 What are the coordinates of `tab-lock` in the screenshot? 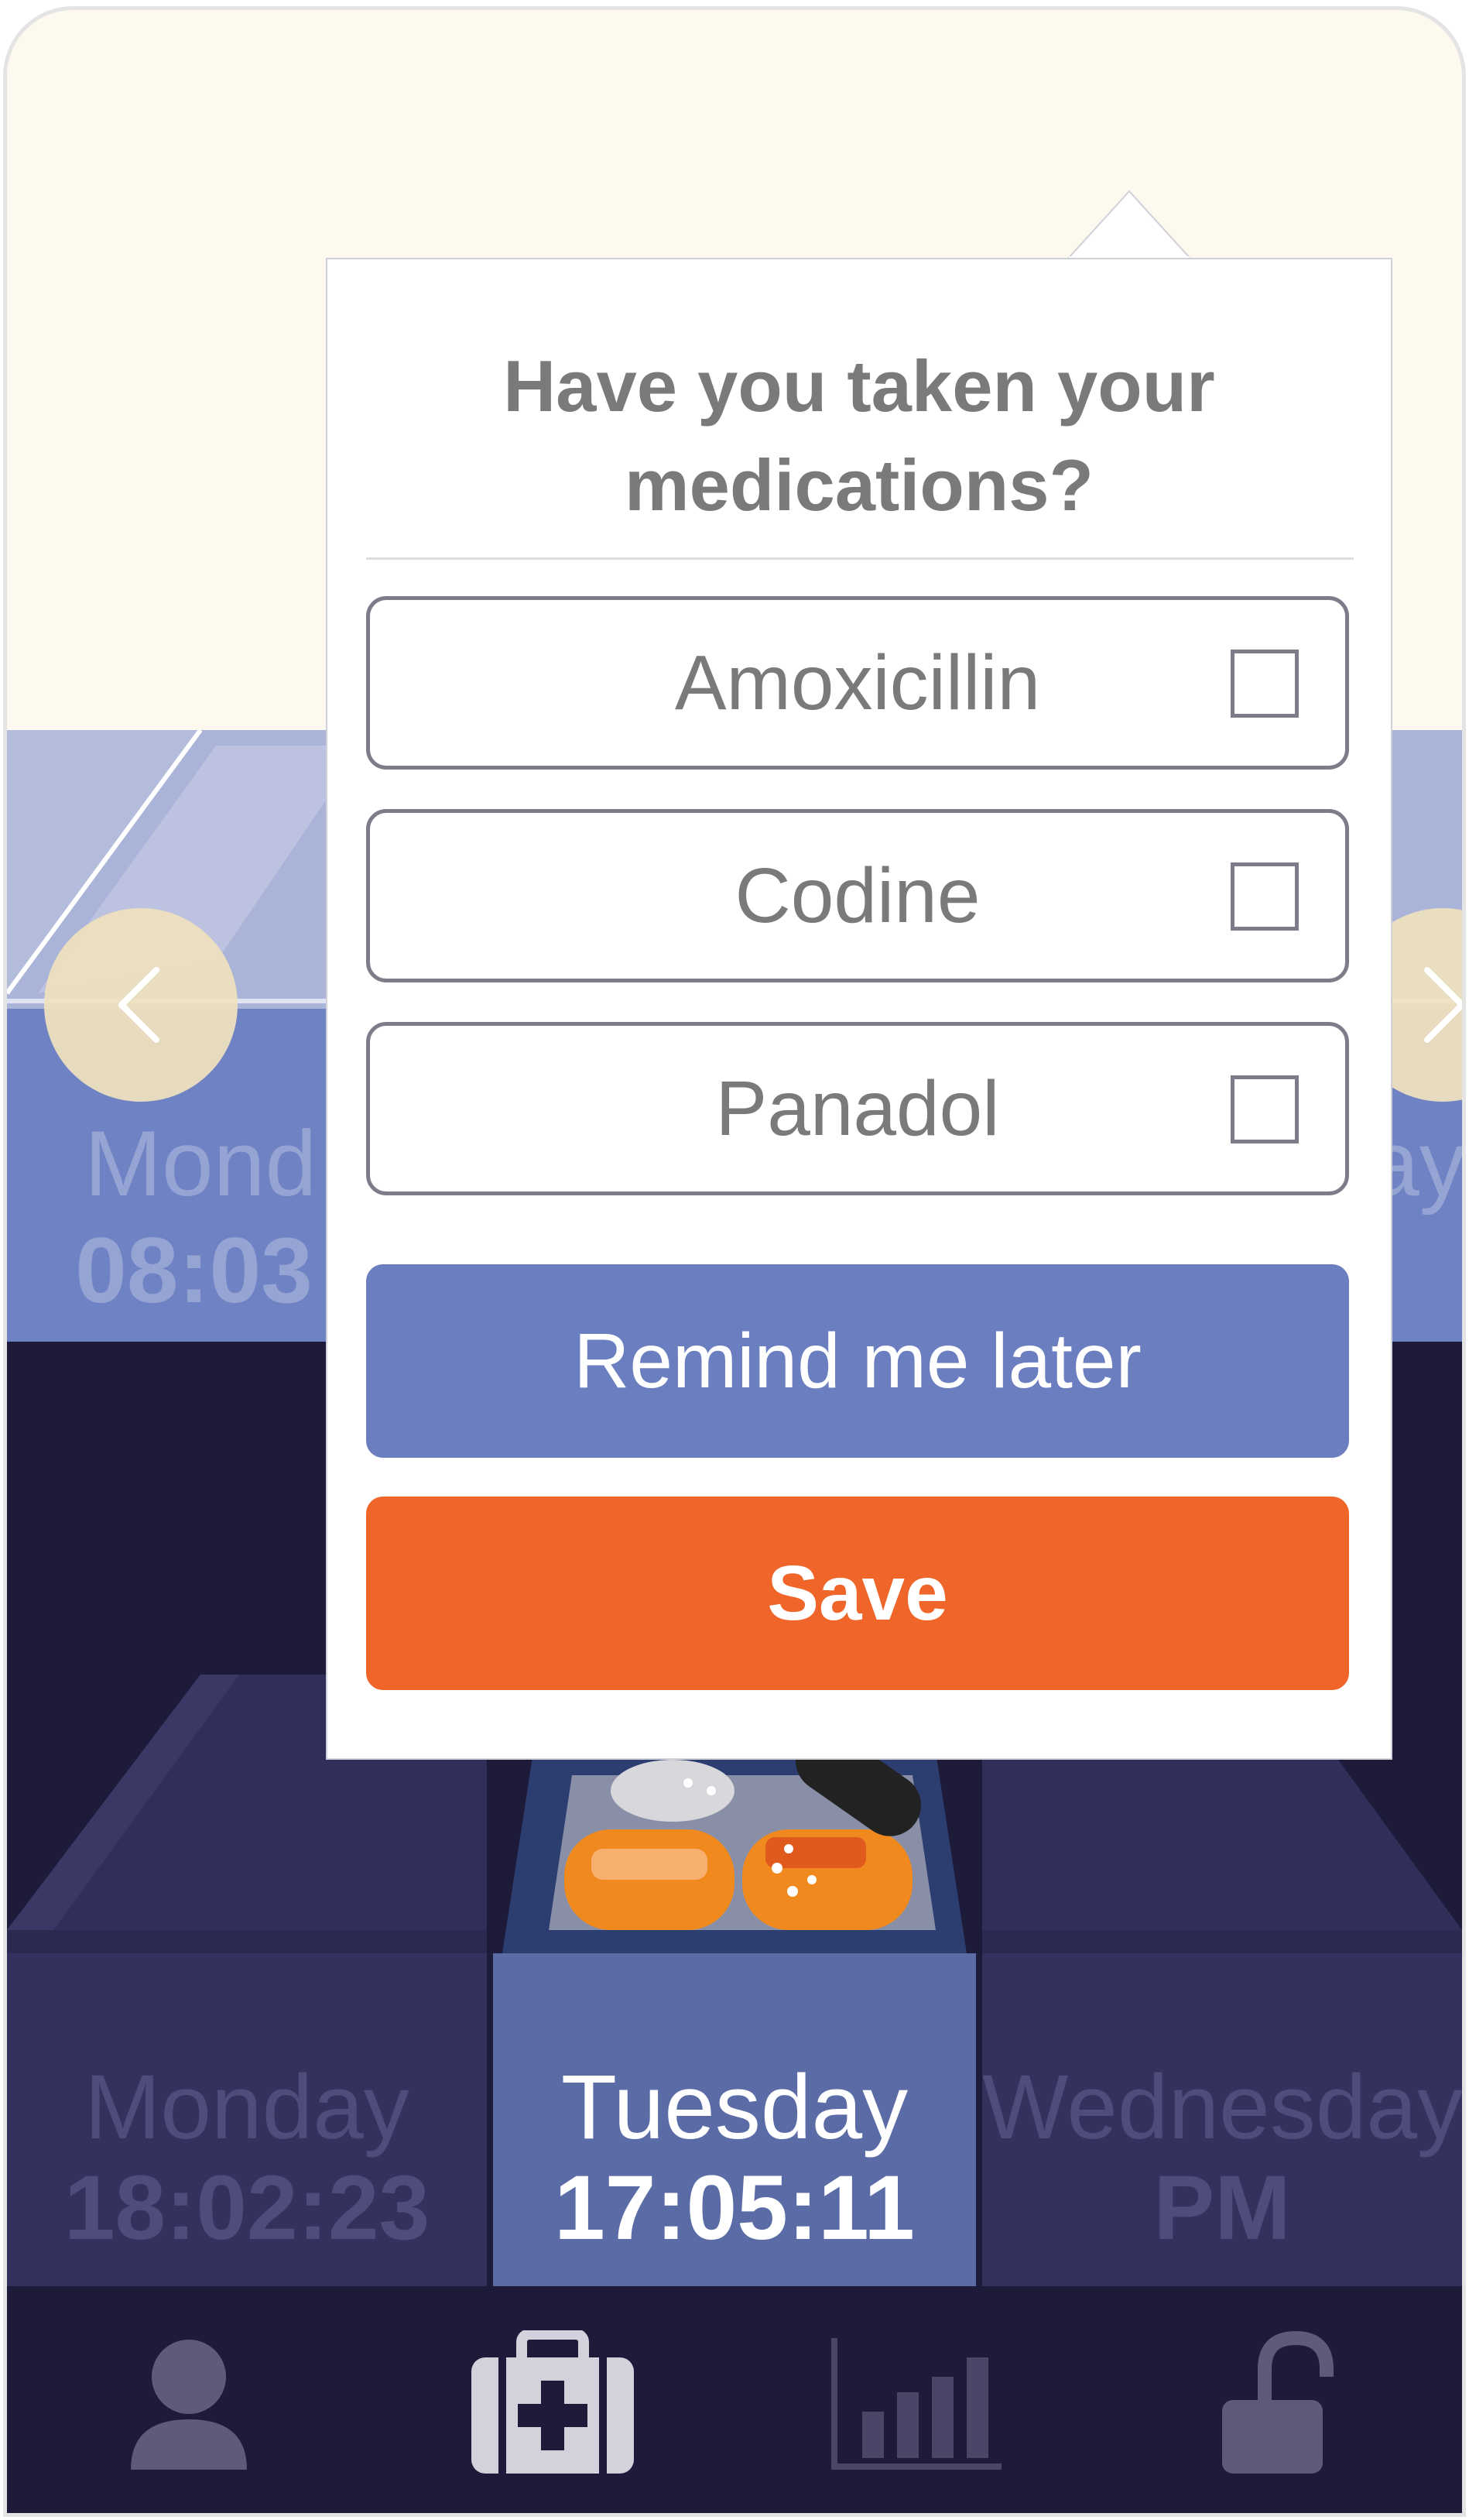 It's located at (1280, 2399).